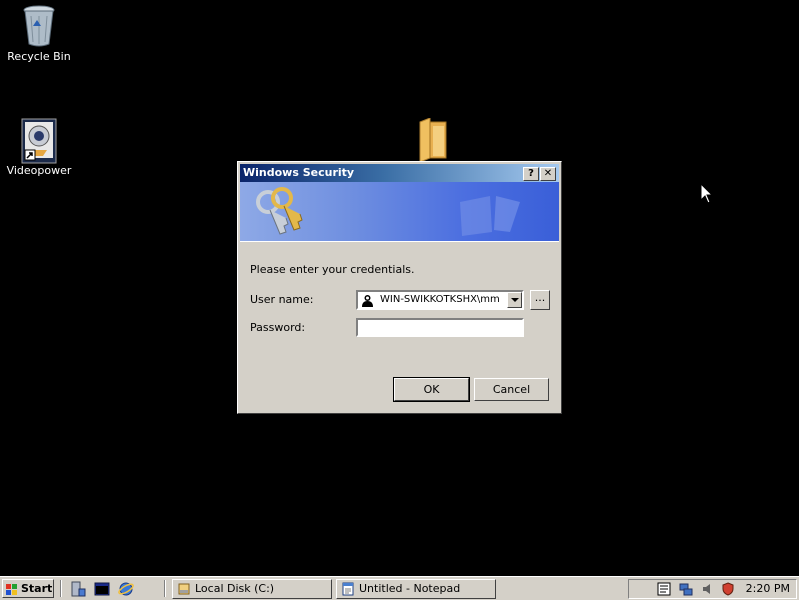  I want to click on language-icon, so click(664, 589).